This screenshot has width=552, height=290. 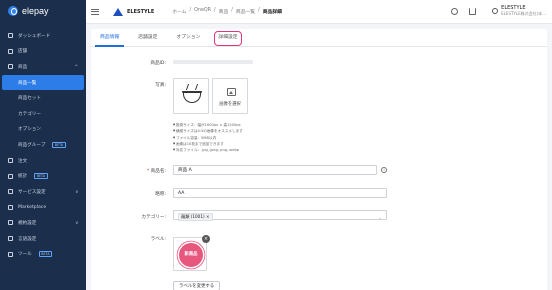 What do you see at coordinates (32, 145) in the screenshot?
I see `sidebar-item-label: 商品グループ` at bounding box center [32, 145].